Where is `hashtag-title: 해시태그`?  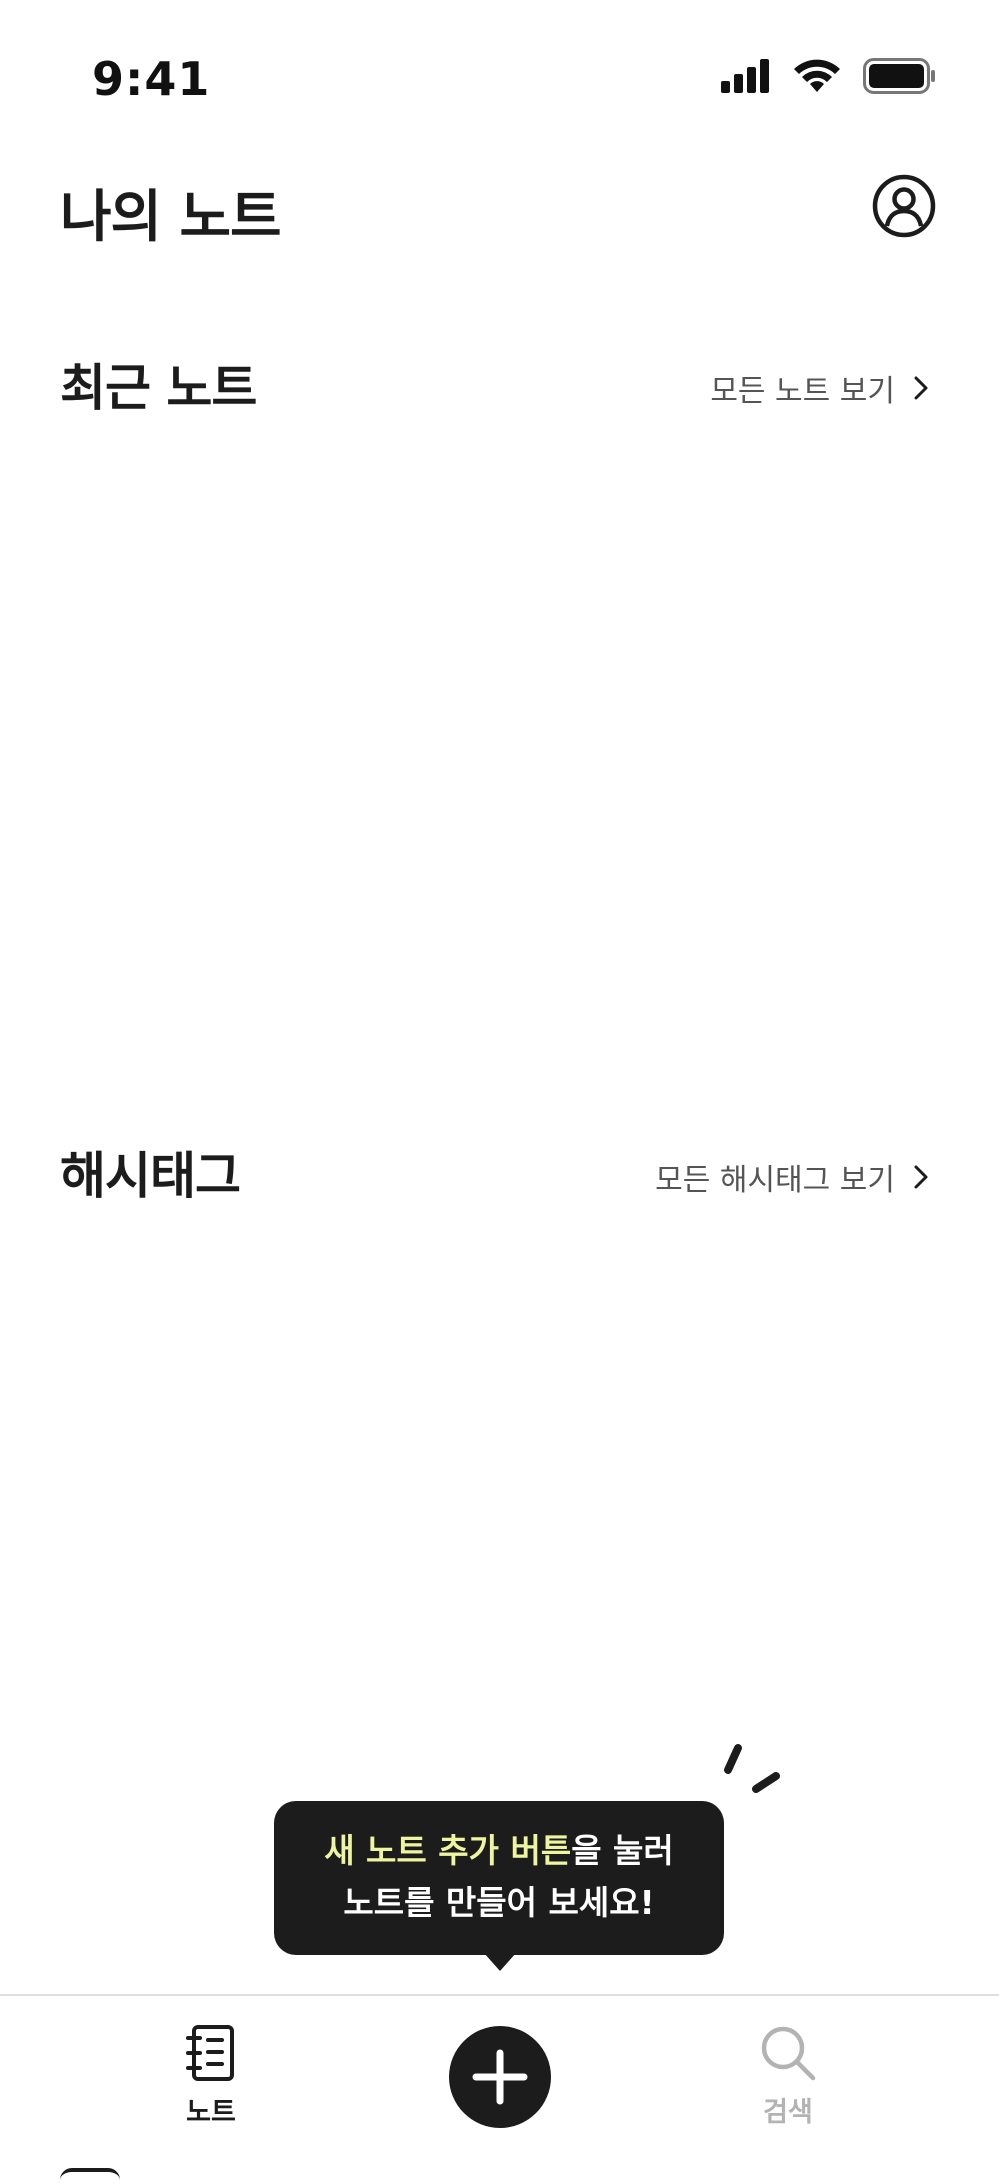
hashtag-title: 해시태그 is located at coordinates (150, 1176).